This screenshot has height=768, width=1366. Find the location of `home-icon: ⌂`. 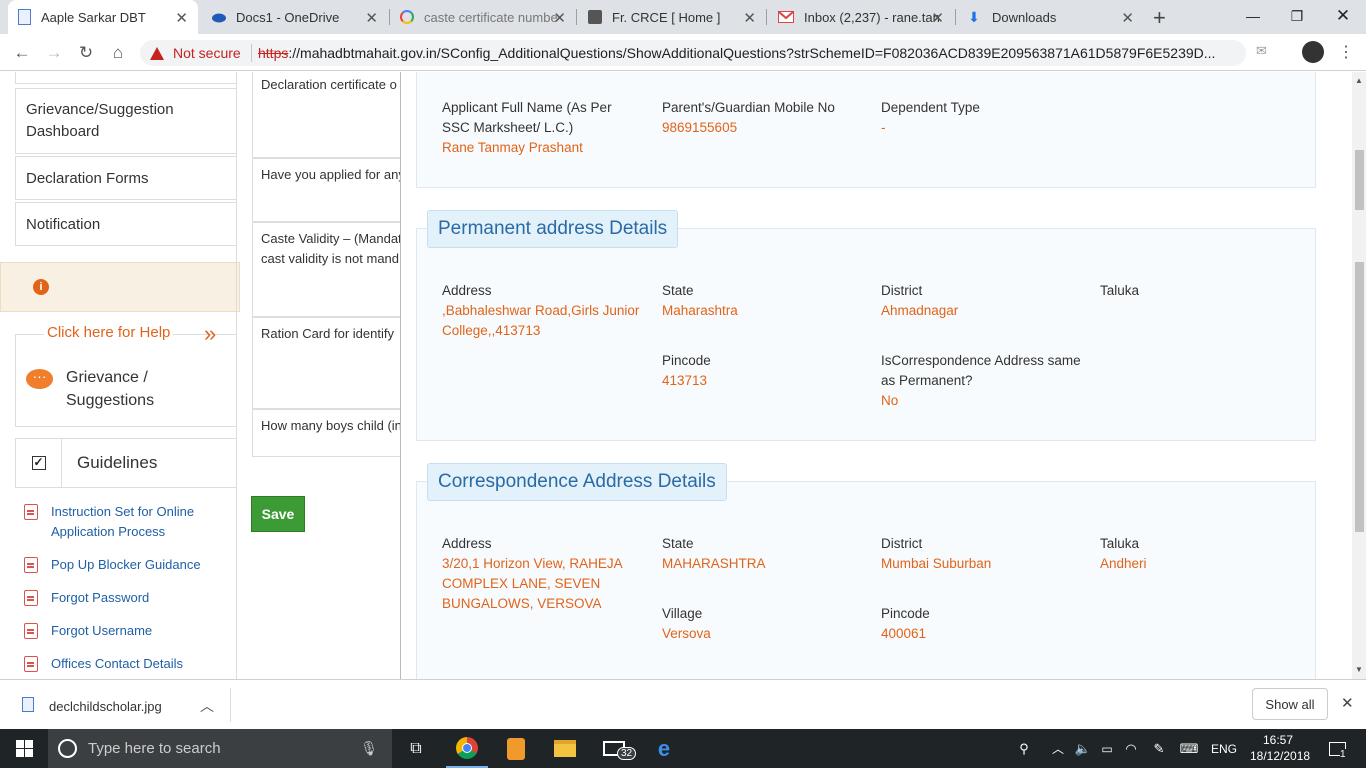

home-icon: ⌂ is located at coordinates (118, 53).